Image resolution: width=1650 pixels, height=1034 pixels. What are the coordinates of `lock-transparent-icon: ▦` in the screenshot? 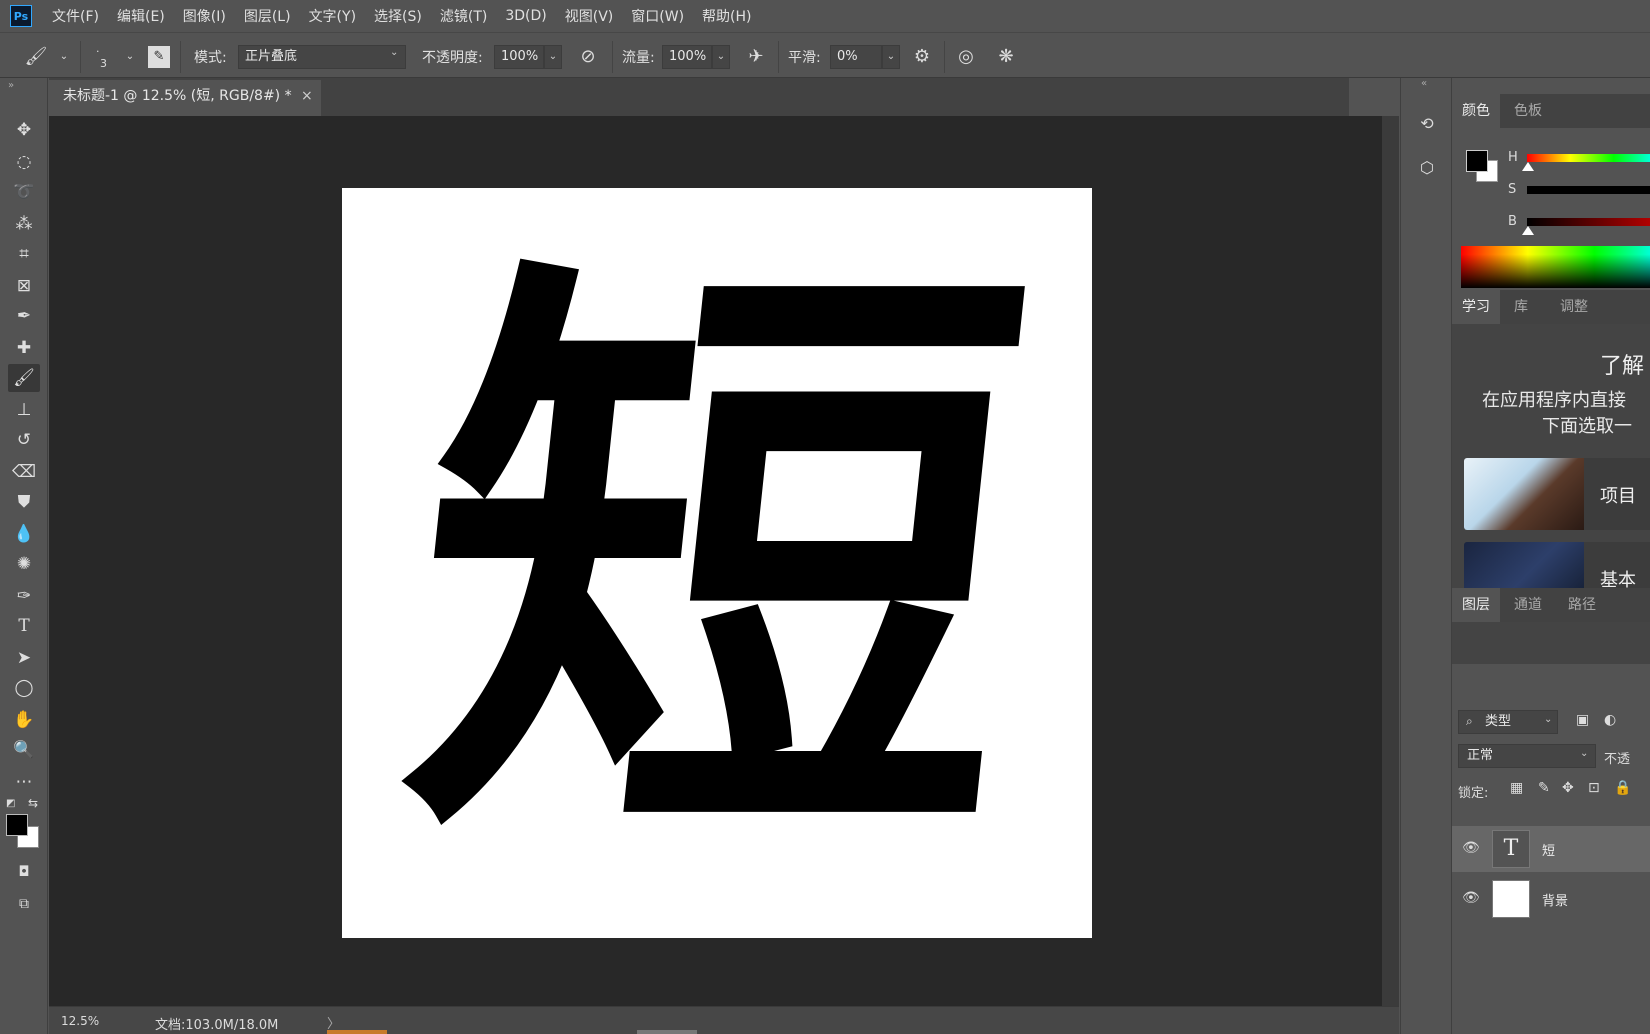 It's located at (1516, 788).